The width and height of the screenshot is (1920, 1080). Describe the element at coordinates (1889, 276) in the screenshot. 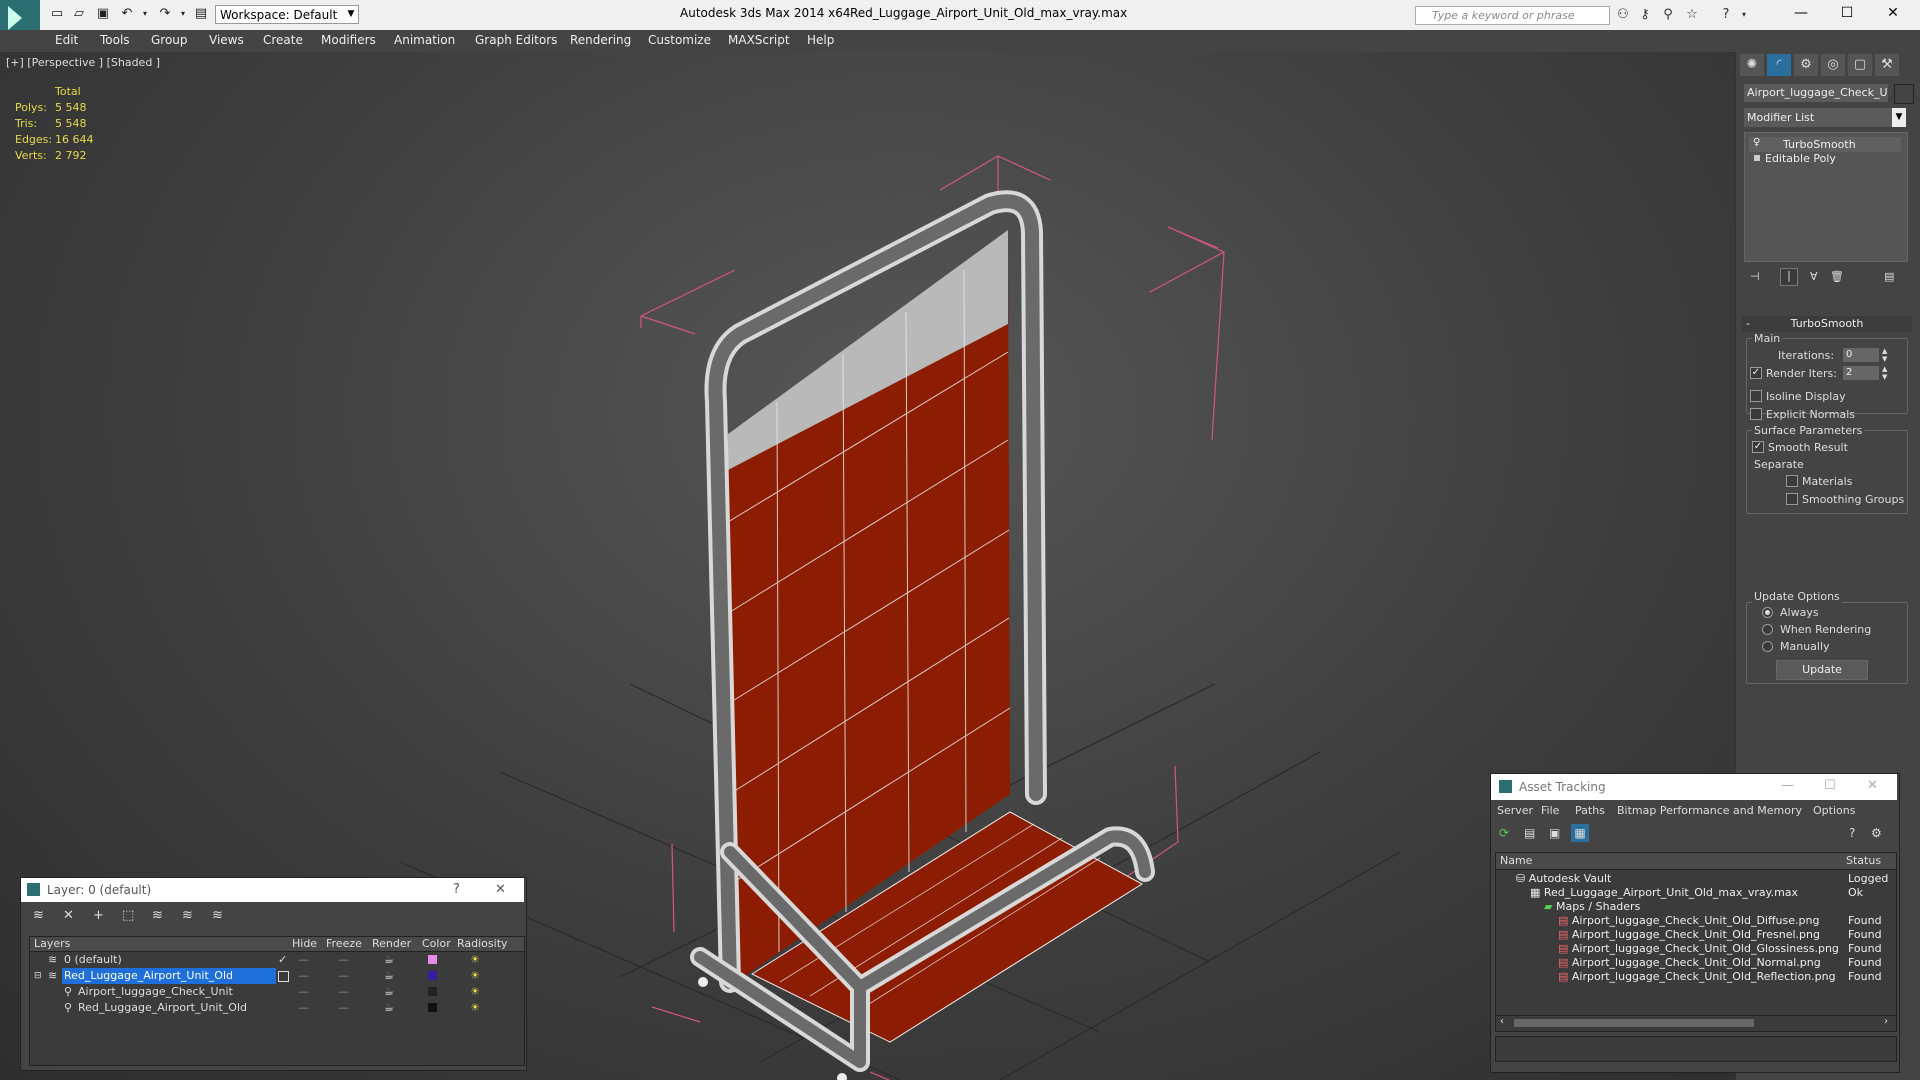

I see `configure-sets-icon: ▤` at that location.